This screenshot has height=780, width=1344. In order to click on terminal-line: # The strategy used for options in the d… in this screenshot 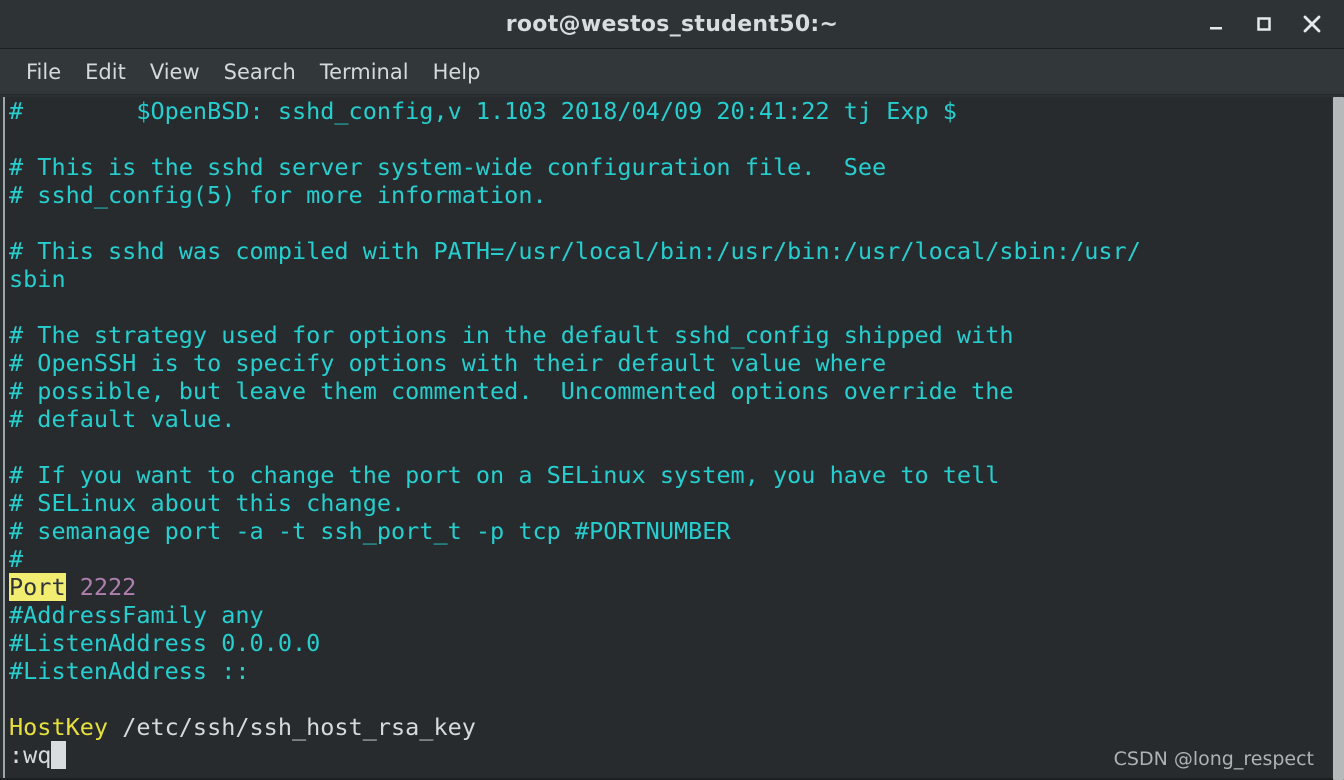, I will do `click(676, 335)`.